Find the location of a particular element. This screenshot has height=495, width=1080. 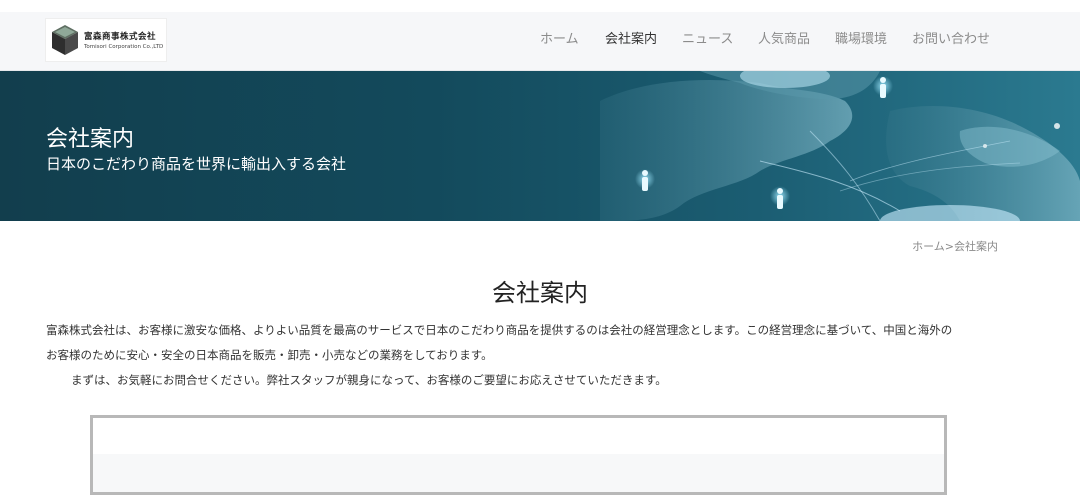

nav-item-company: 会社案内 is located at coordinates (631, 40).